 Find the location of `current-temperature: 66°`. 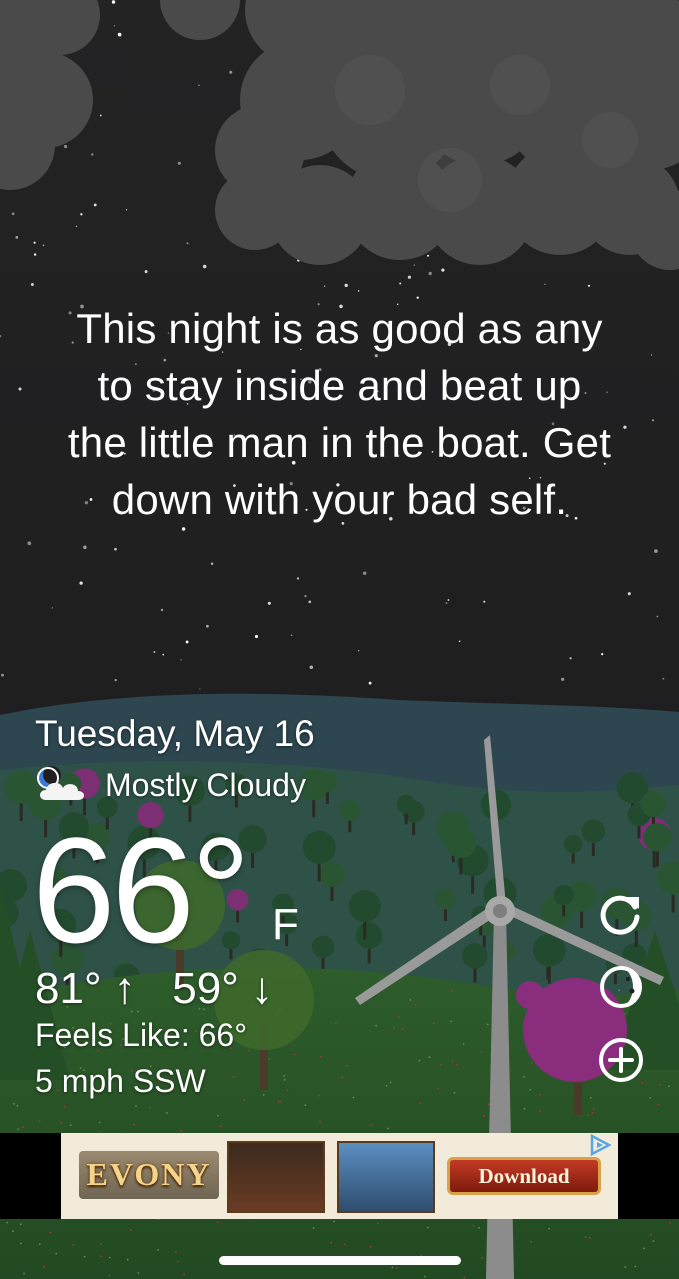

current-temperature: 66° is located at coordinates (141, 890).